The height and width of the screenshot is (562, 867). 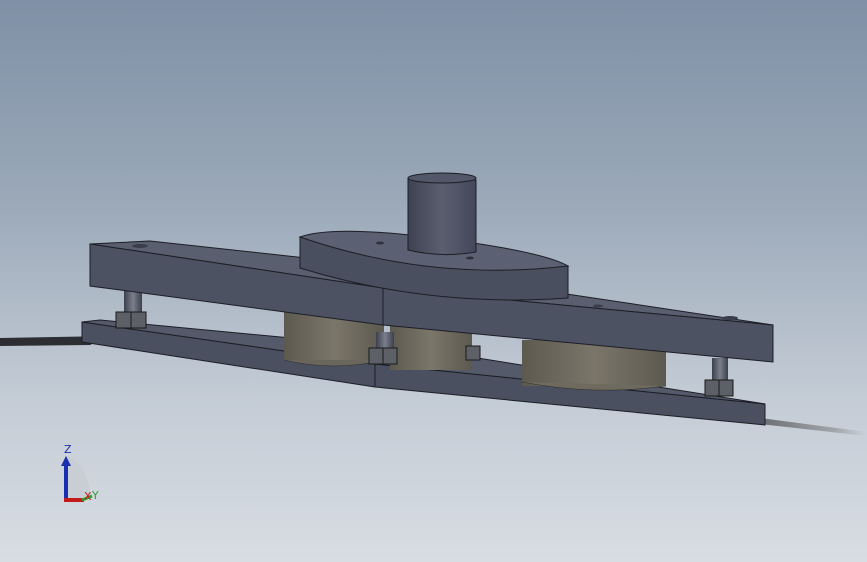 I want to click on z-axis-label: Z, so click(x=68, y=449).